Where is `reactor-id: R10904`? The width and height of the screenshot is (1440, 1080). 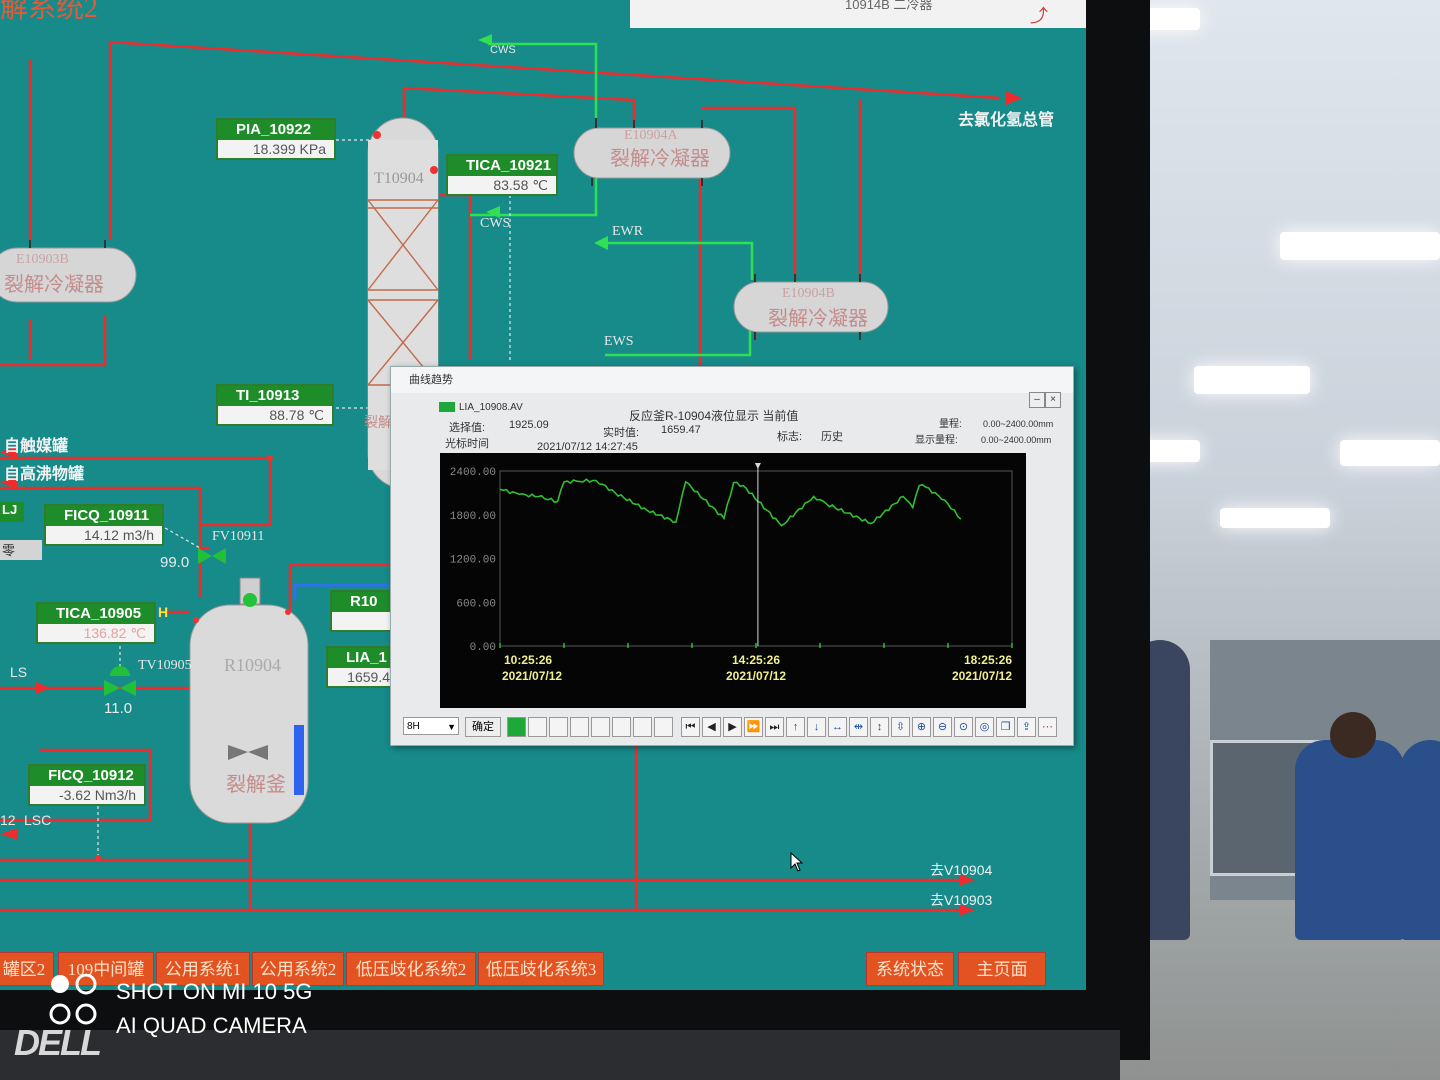 reactor-id: R10904 is located at coordinates (253, 665).